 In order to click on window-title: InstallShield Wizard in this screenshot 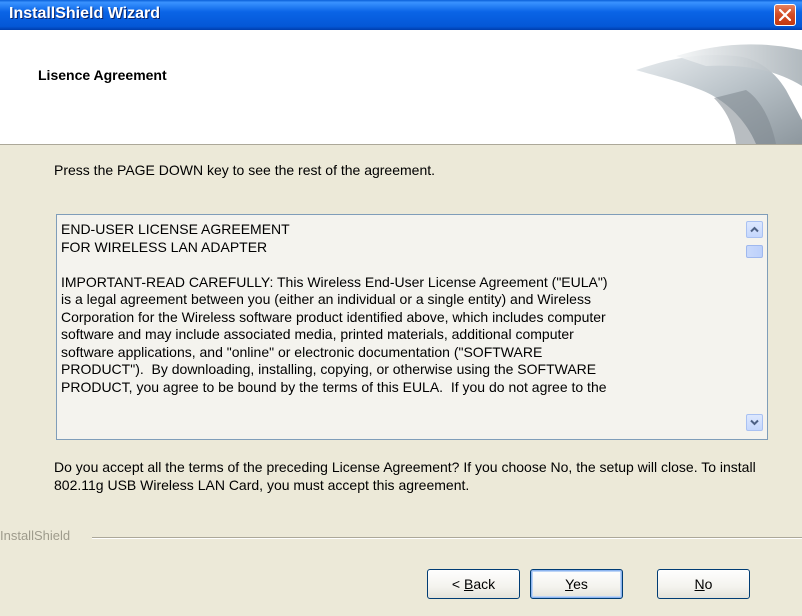, I will do `click(84, 13)`.